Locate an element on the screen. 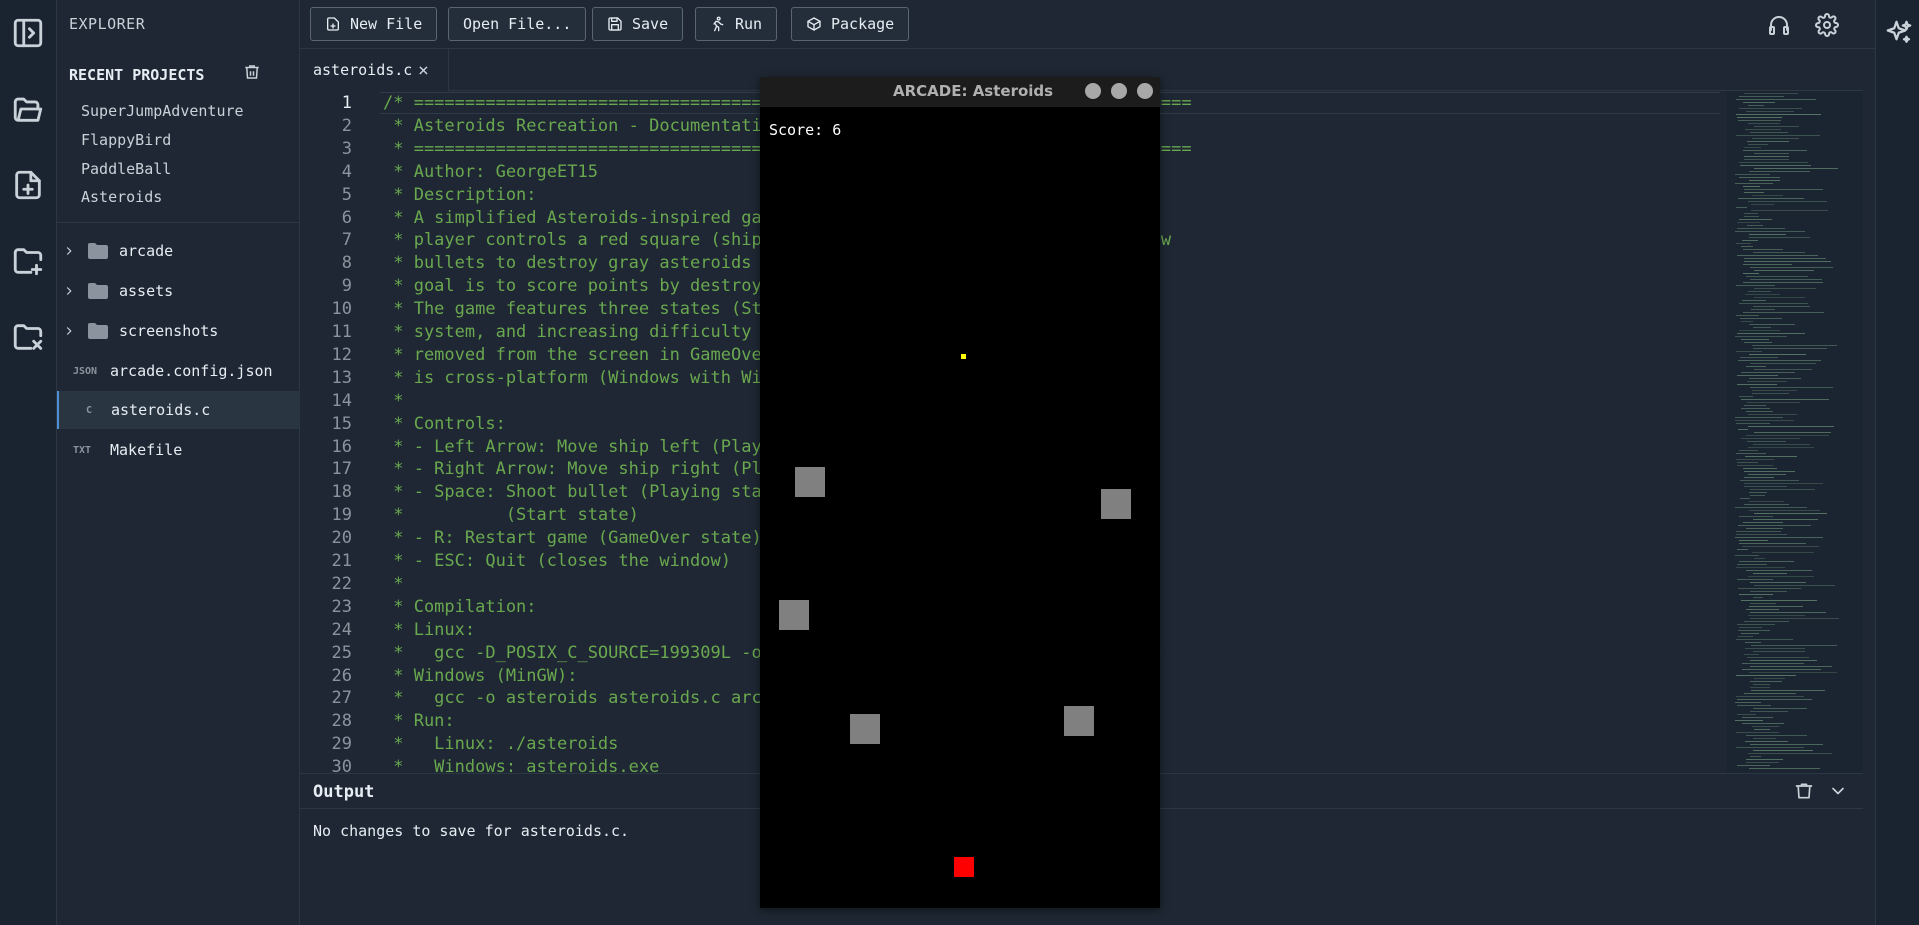  player-ship is located at coordinates (964, 867).